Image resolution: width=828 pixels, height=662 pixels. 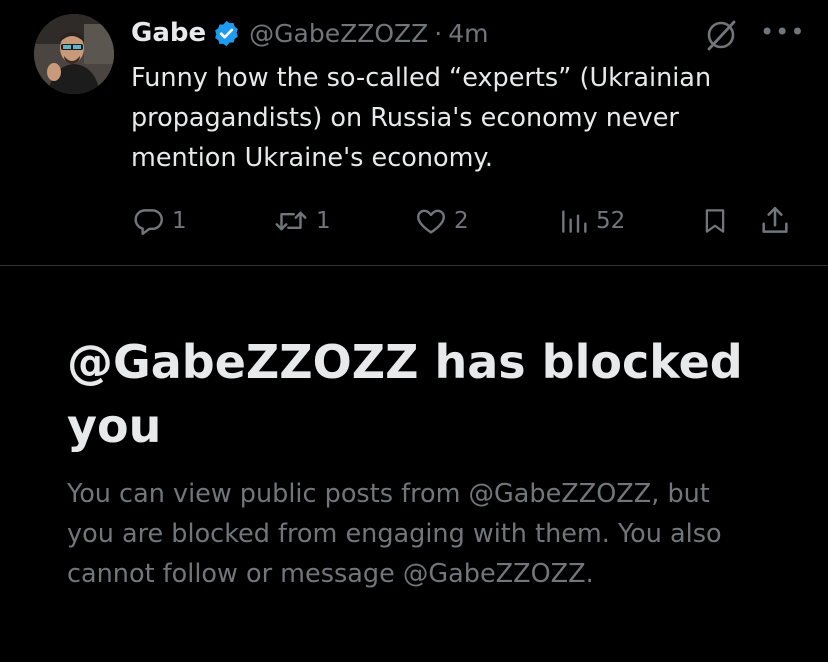 I want to click on repost-button: 1, so click(x=301, y=221).